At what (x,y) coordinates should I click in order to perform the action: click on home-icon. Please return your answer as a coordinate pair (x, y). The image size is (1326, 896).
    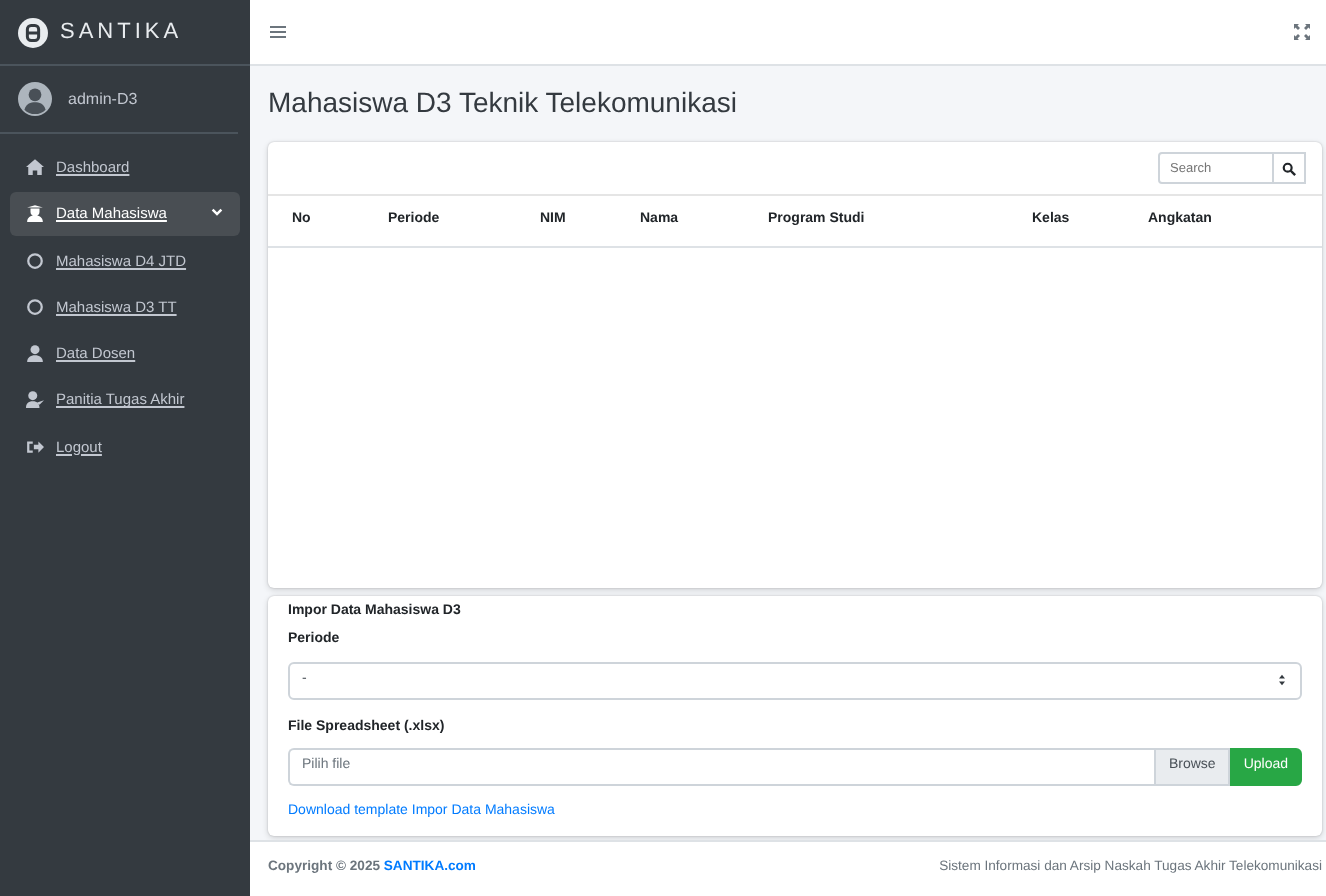
    Looking at the image, I should click on (35, 167).